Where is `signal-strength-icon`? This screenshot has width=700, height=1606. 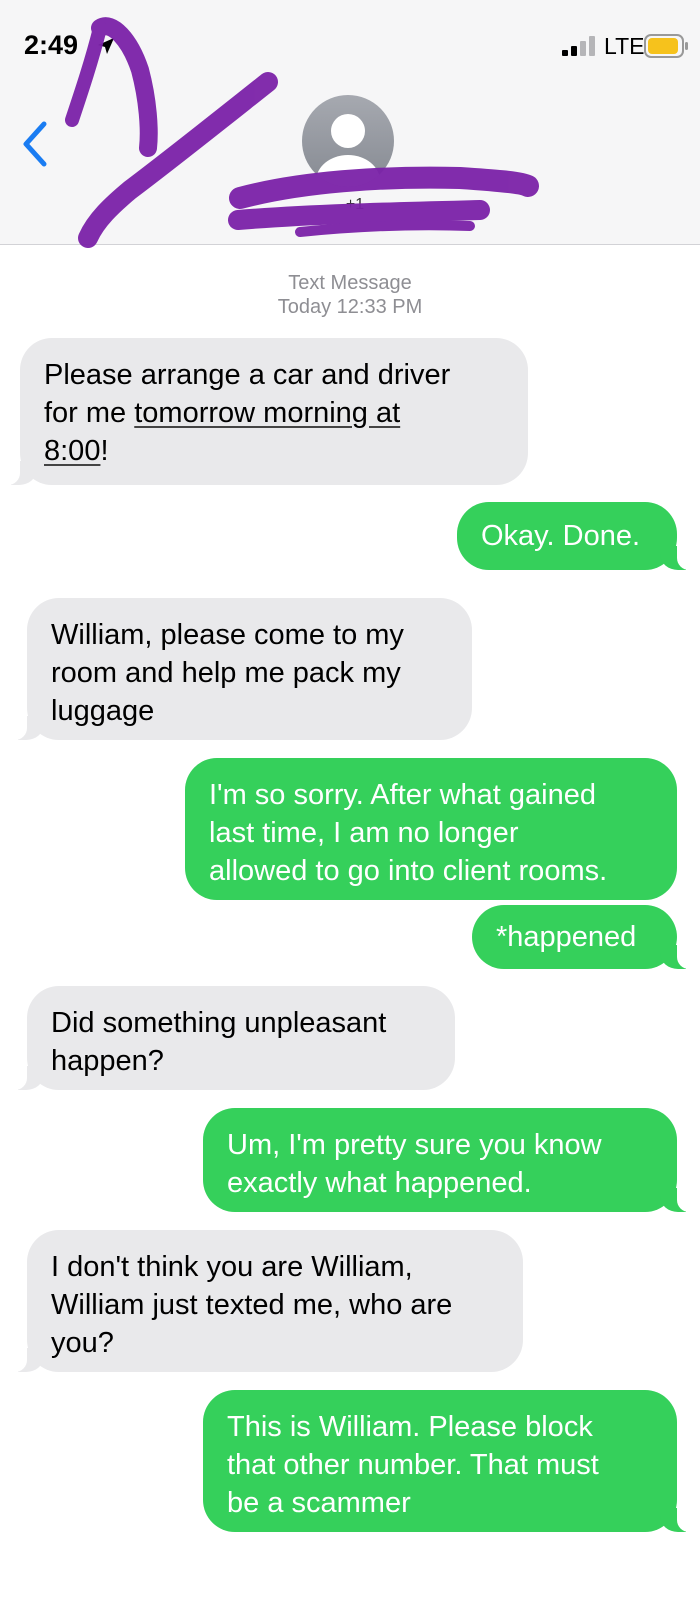
signal-strength-icon is located at coordinates (578, 46).